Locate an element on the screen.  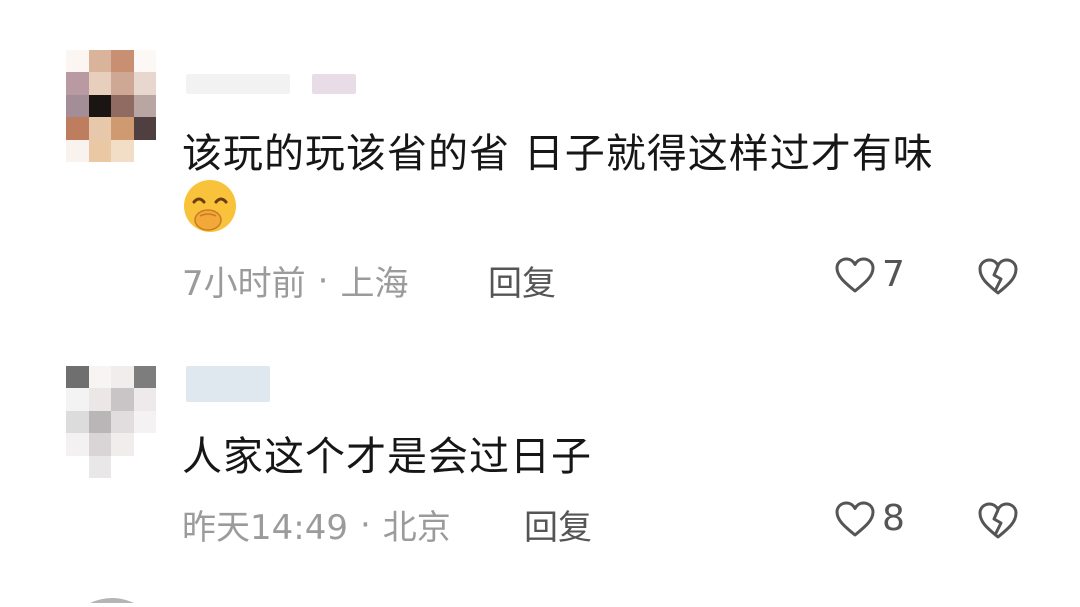
comment-text: 人家这个才是会过日子 is located at coordinates (387, 457).